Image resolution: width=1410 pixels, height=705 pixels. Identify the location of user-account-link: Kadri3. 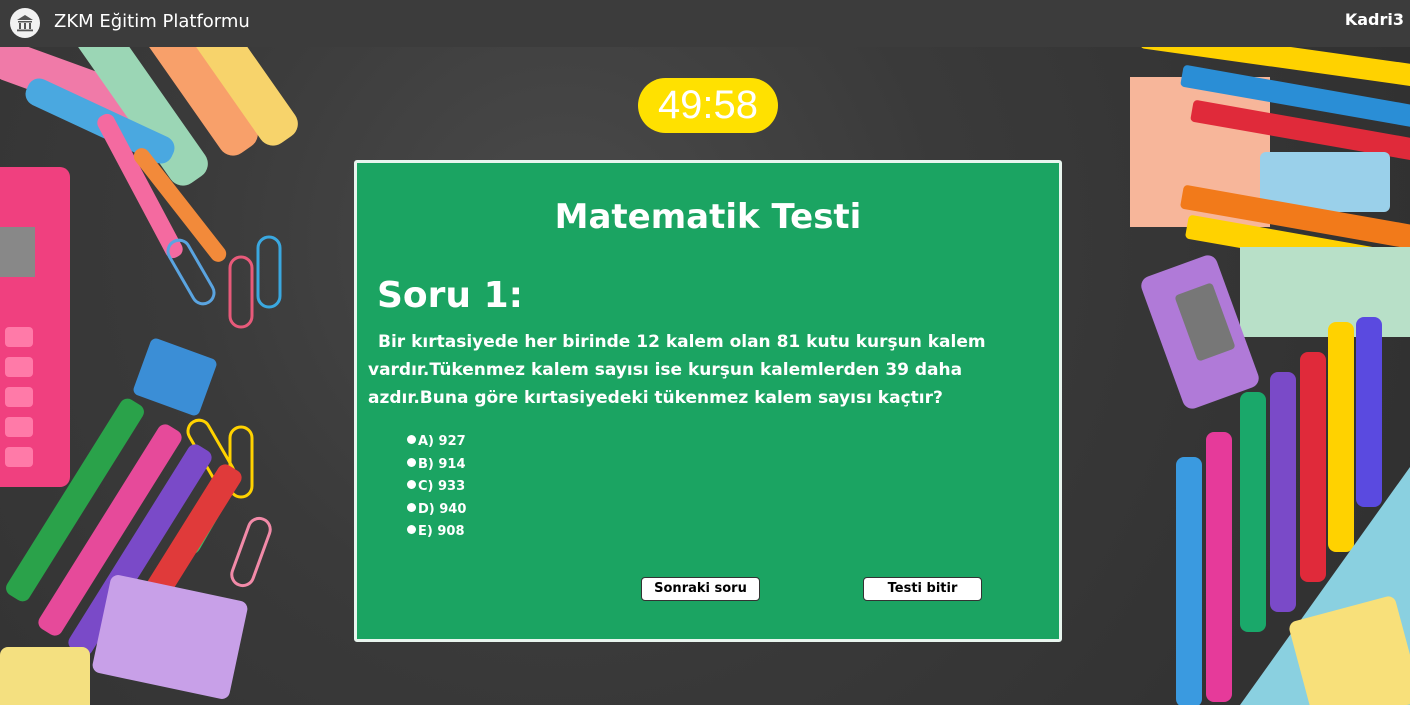
(1374, 19).